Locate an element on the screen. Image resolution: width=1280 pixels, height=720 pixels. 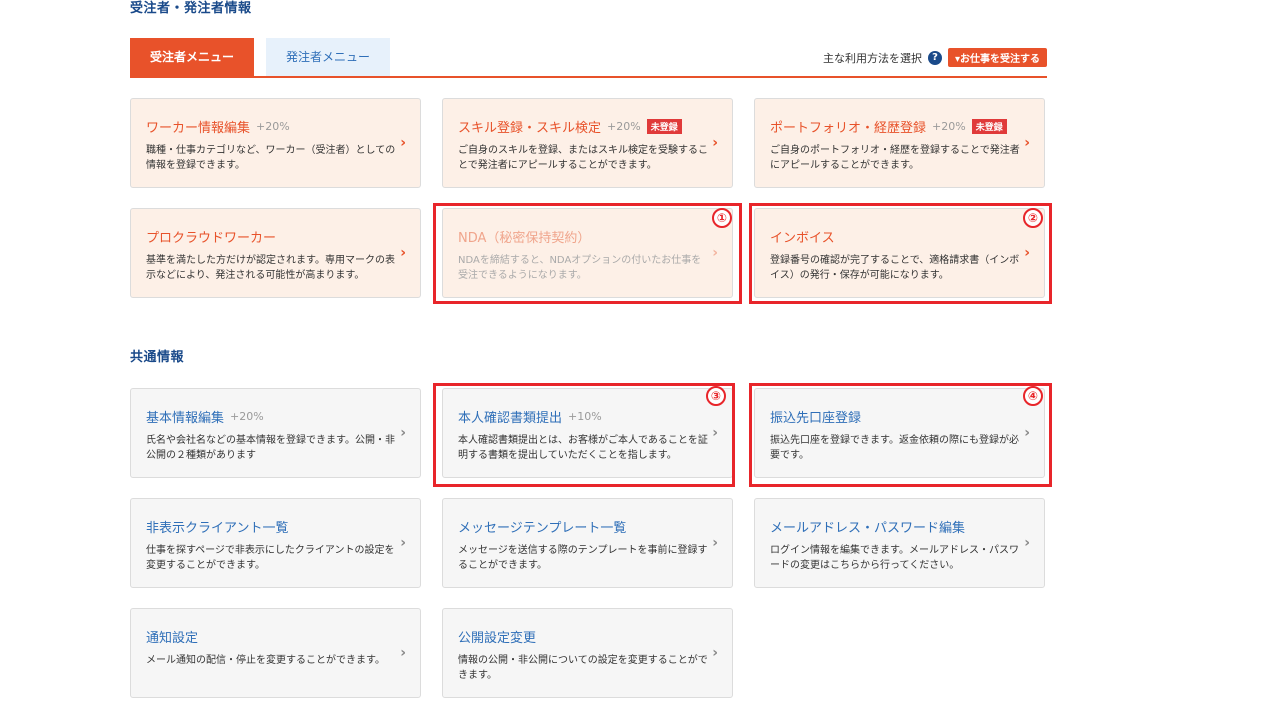
usage-method-label: 主な利用方法を選択 is located at coordinates (872, 58).